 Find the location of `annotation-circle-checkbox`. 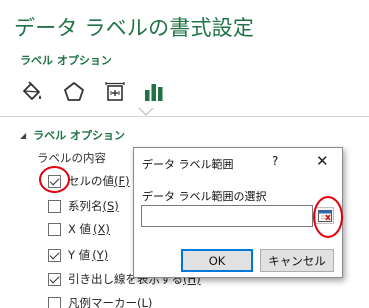

annotation-circle-checkbox is located at coordinates (54, 179).